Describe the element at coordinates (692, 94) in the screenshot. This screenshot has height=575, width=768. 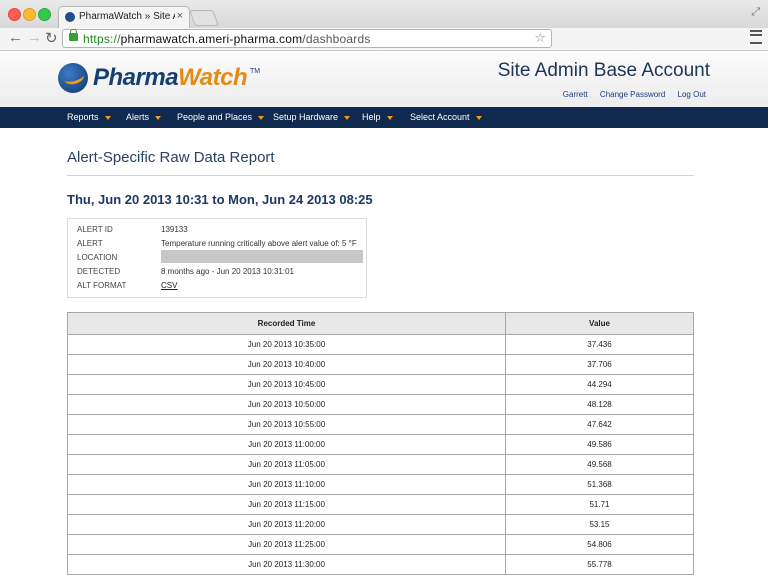
I see `log-out-link: Log Out` at that location.